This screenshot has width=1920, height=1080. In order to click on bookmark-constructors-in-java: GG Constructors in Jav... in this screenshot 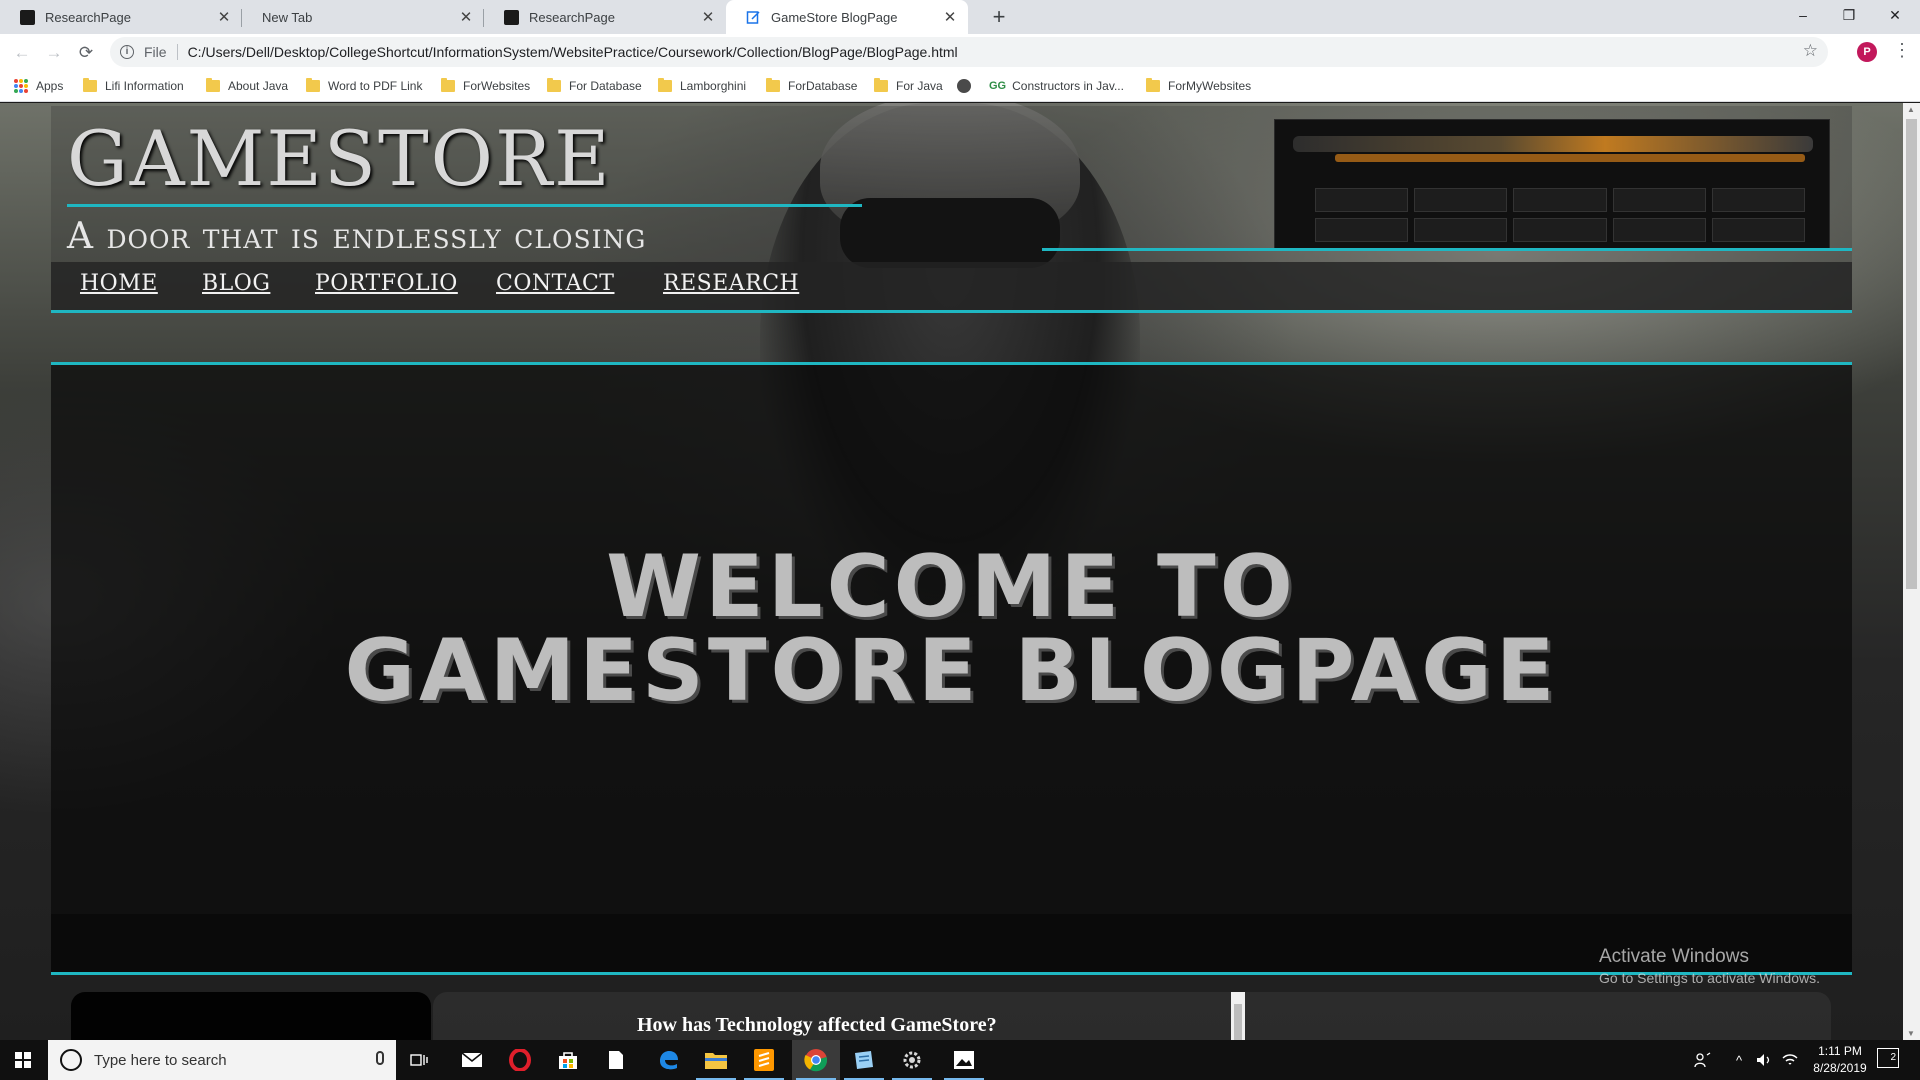, I will do `click(1056, 86)`.